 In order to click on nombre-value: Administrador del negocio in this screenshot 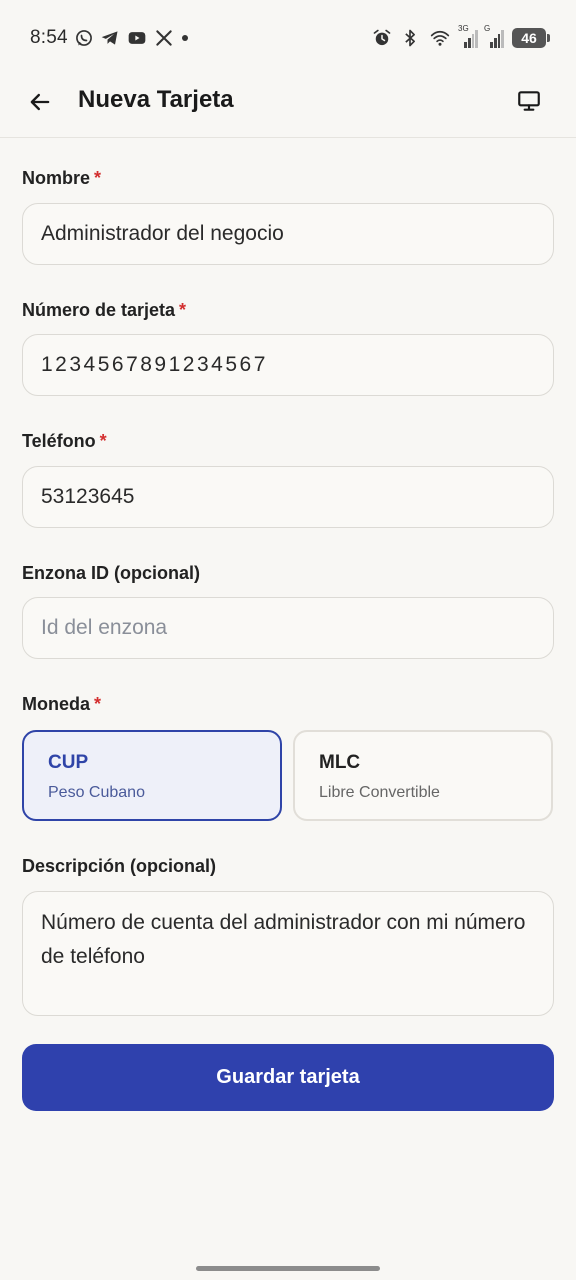, I will do `click(162, 233)`.